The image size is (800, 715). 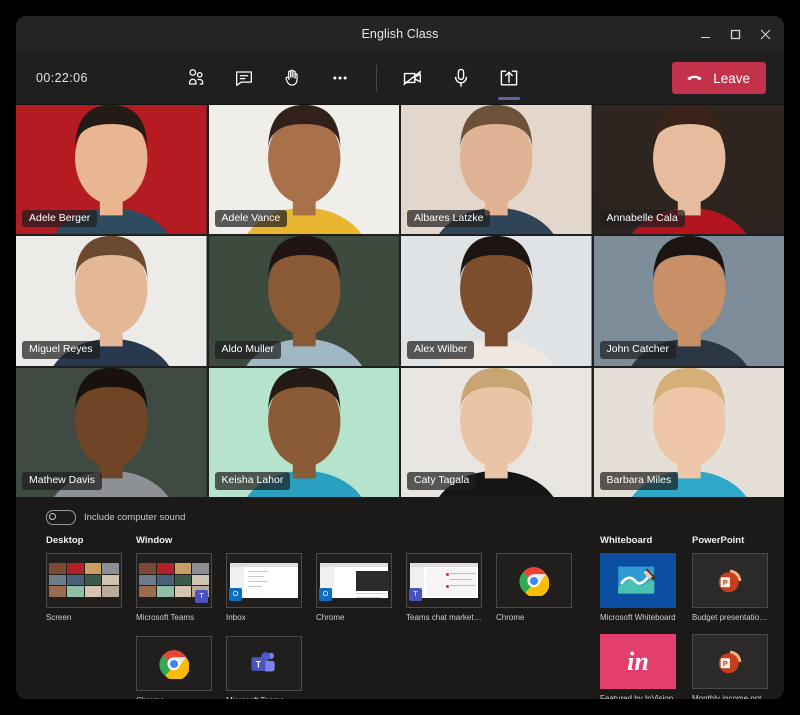 I want to click on video-tile: Aldo Muller, so click(x=303, y=301).